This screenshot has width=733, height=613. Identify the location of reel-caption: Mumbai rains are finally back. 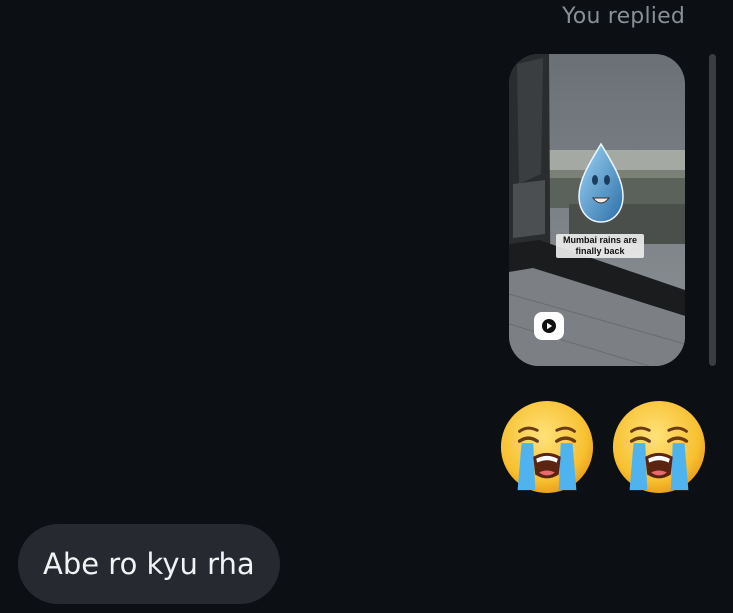
(600, 246).